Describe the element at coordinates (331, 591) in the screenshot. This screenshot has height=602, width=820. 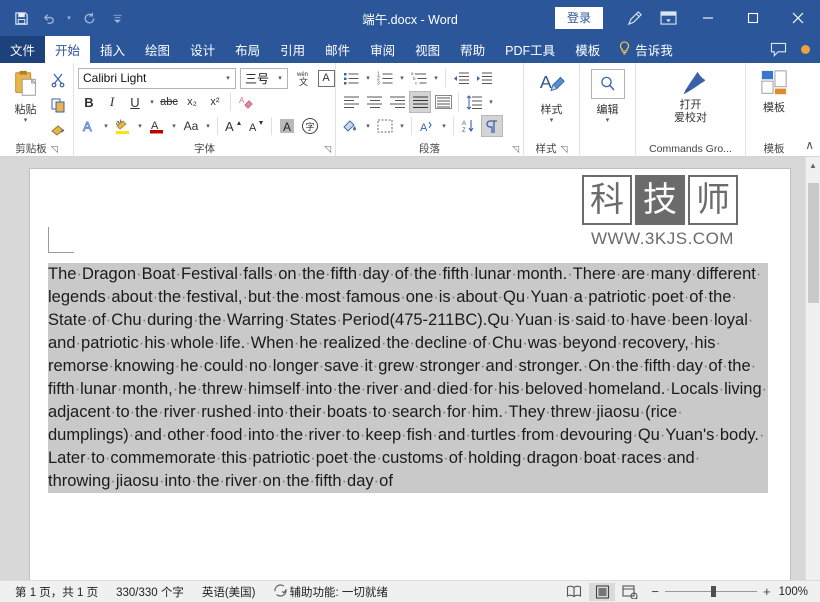
I see `accessibility-status: 辅助功能: 一切就绪` at that location.